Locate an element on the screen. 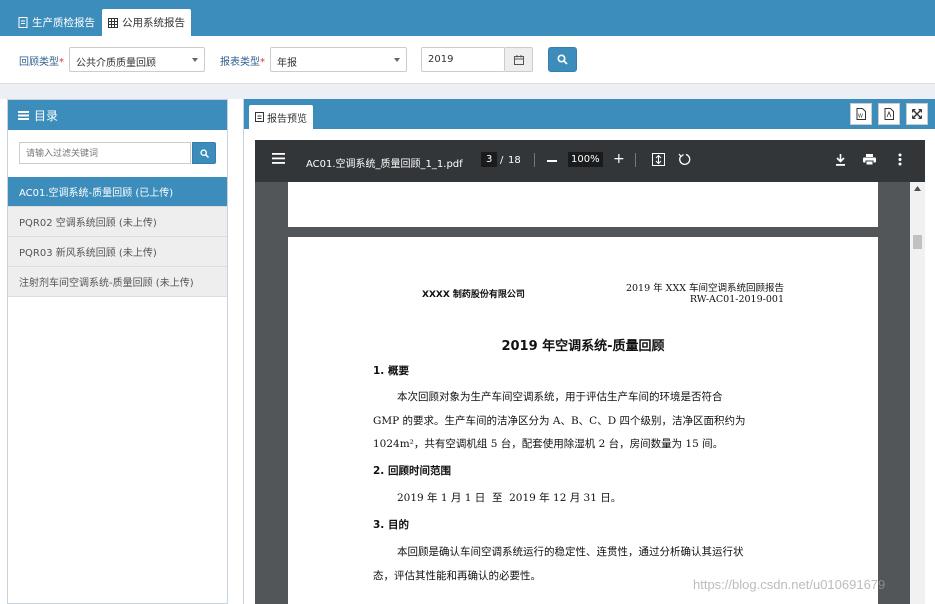  search-button is located at coordinates (562, 59).